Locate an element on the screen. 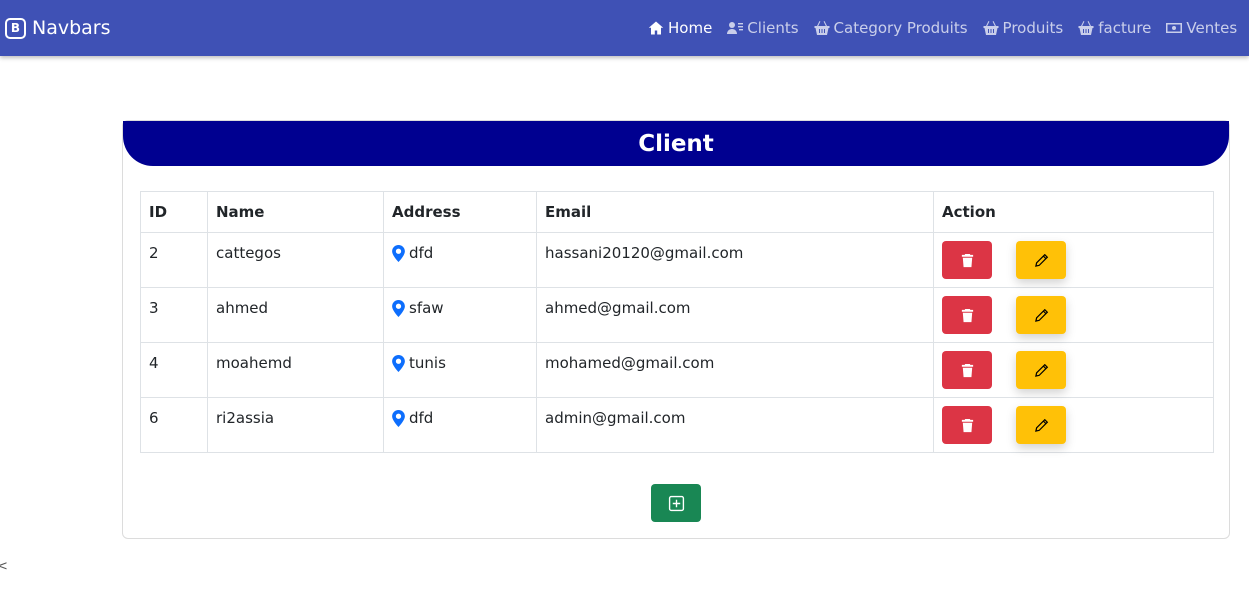 This screenshot has height=607, width=1249. nav-link-label: facture is located at coordinates (1125, 28).